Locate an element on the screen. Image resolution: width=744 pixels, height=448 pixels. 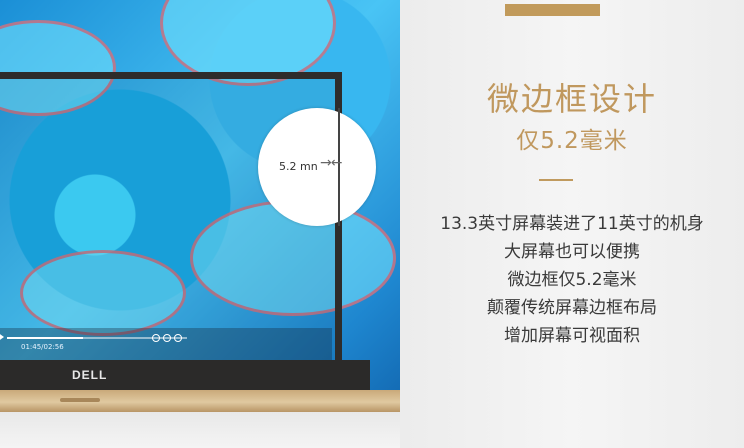
top-accent-bar is located at coordinates (552, 10).